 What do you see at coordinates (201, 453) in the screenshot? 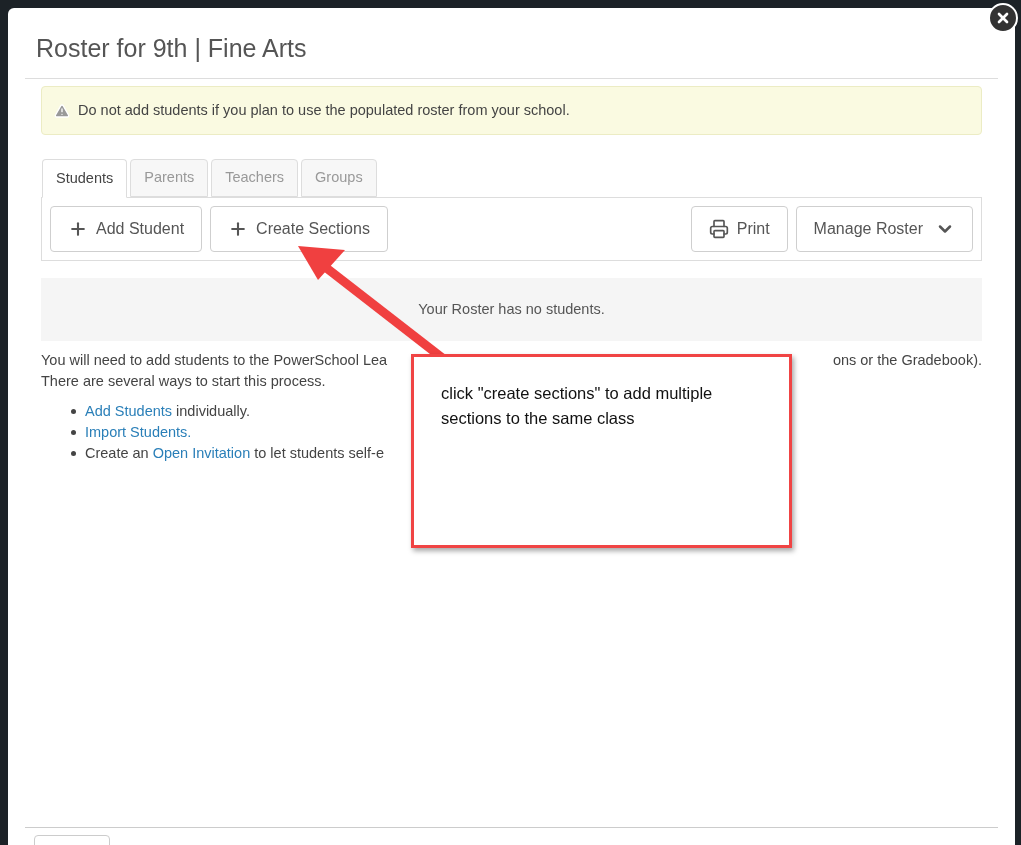
I see `option-link: Open Invitation` at bounding box center [201, 453].